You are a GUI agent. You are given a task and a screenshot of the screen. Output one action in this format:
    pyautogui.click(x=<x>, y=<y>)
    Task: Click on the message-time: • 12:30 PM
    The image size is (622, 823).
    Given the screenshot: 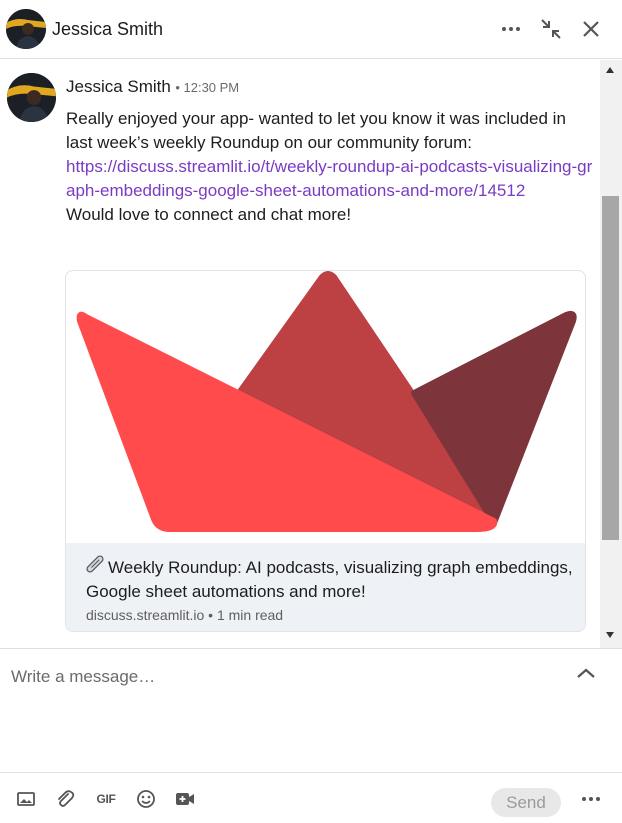 What is the action you would take?
    pyautogui.click(x=207, y=87)
    